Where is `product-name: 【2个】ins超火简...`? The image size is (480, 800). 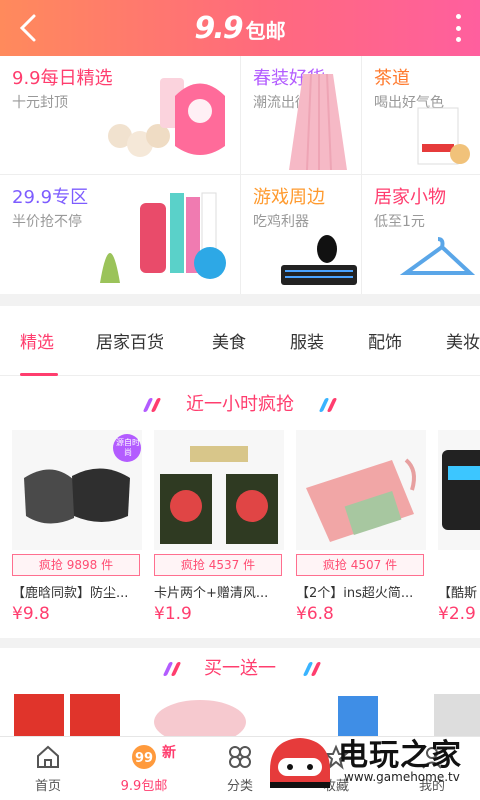 product-name: 【2个】ins超火简... is located at coordinates (355, 593).